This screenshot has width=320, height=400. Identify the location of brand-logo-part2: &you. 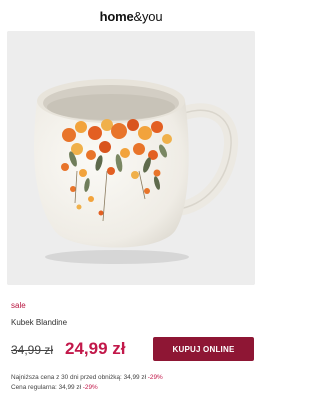
(148, 16).